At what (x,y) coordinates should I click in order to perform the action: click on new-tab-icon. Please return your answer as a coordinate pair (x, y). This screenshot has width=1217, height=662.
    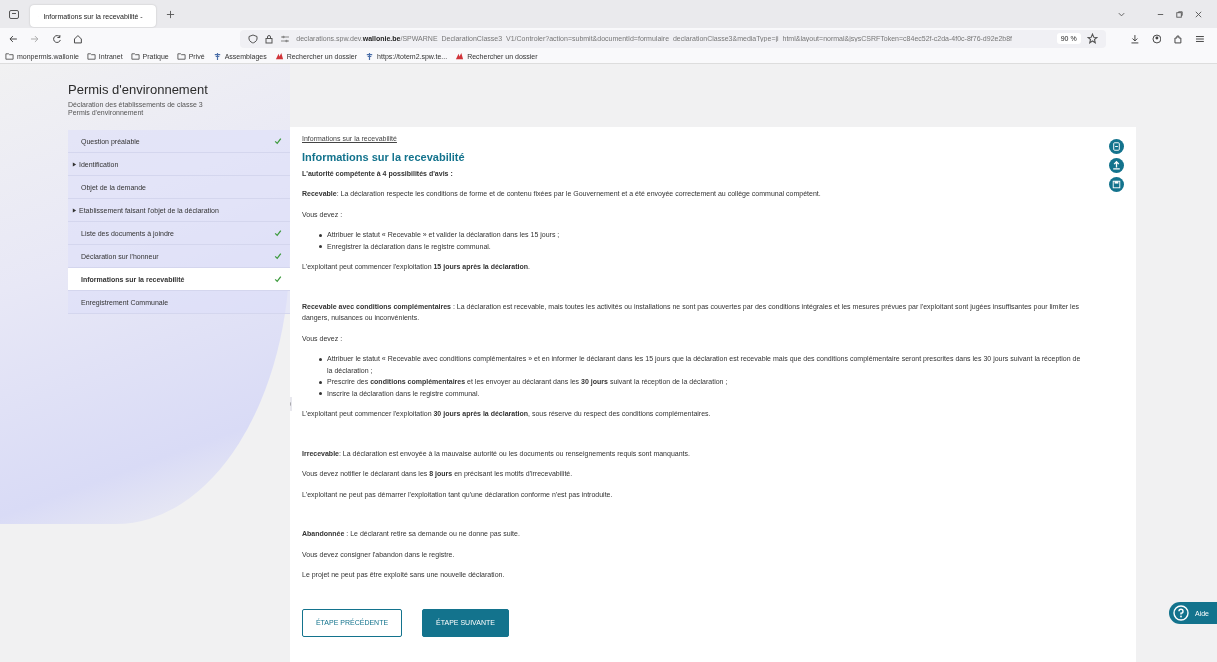
    Looking at the image, I should click on (170, 14).